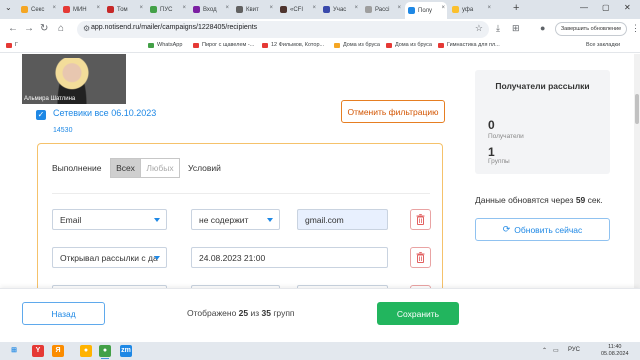 This screenshot has height=360, width=640. Describe the element at coordinates (126, 351) in the screenshot. I see `taskbar-app-icon: zm` at that location.